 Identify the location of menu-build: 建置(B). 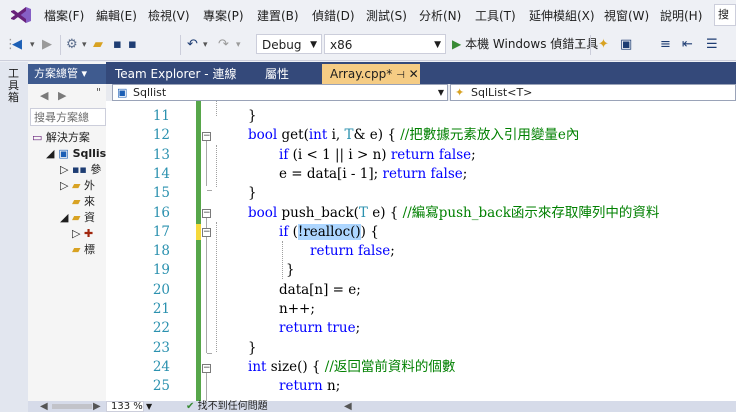
(278, 15).